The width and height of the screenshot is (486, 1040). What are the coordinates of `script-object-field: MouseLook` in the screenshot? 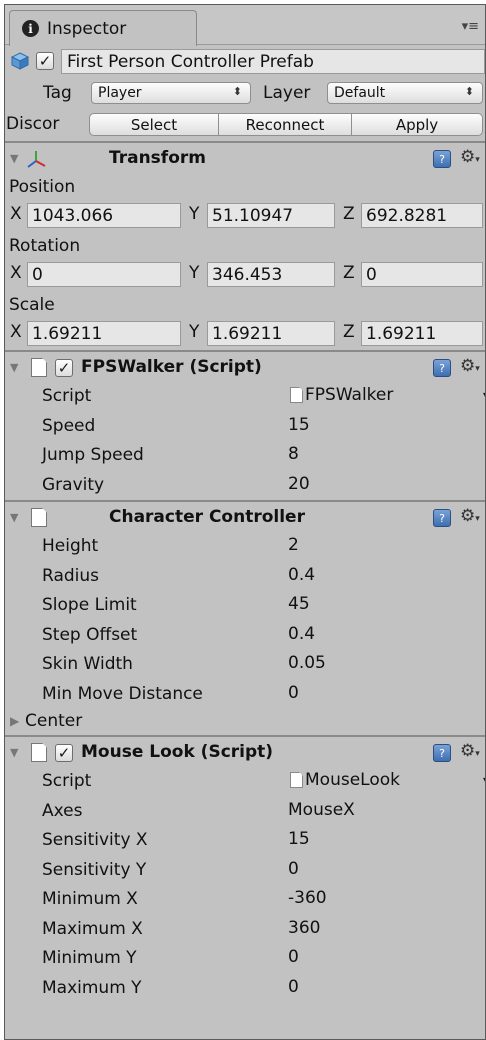 It's located at (345, 780).